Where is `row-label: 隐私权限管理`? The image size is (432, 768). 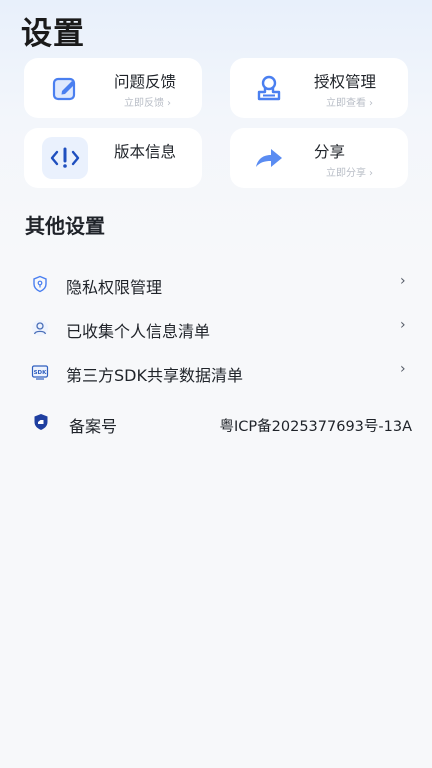 row-label: 隐私权限管理 is located at coordinates (114, 287).